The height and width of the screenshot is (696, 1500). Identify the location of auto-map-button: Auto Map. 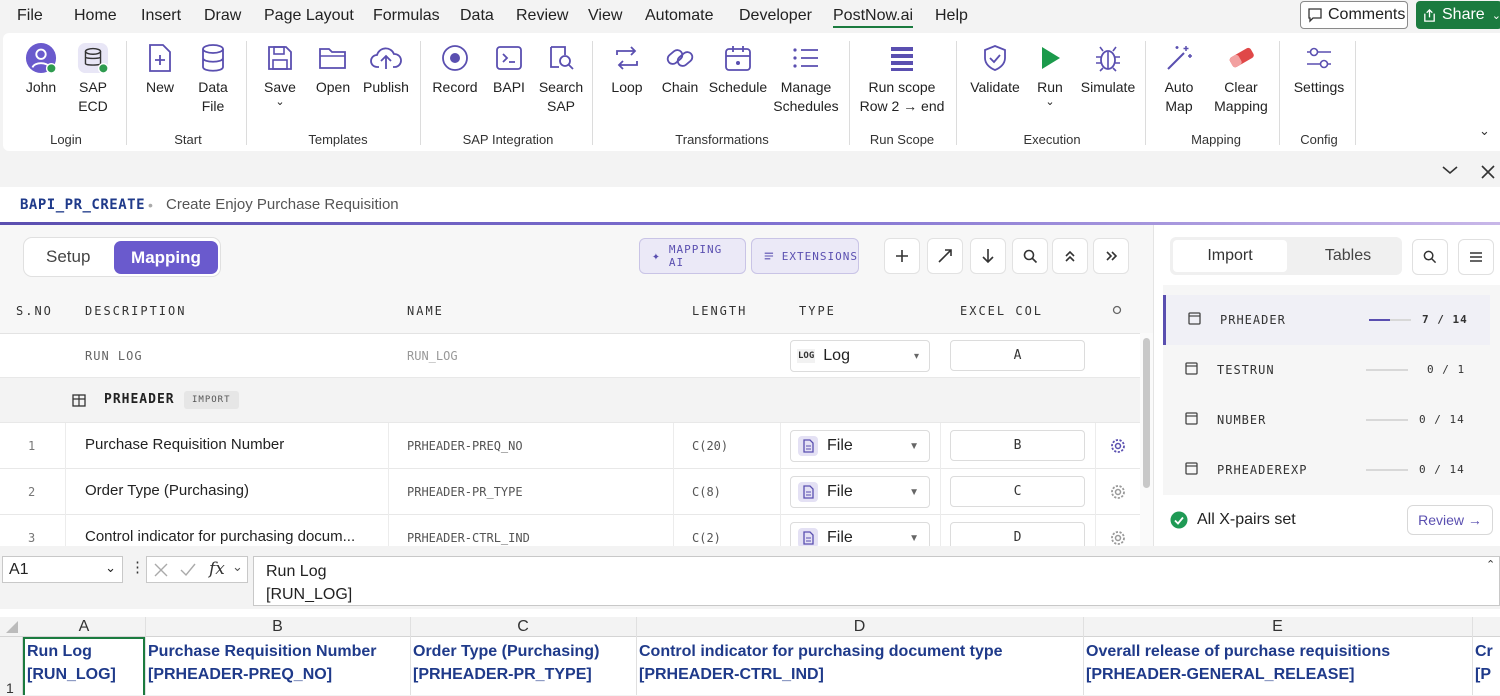
(1179, 79).